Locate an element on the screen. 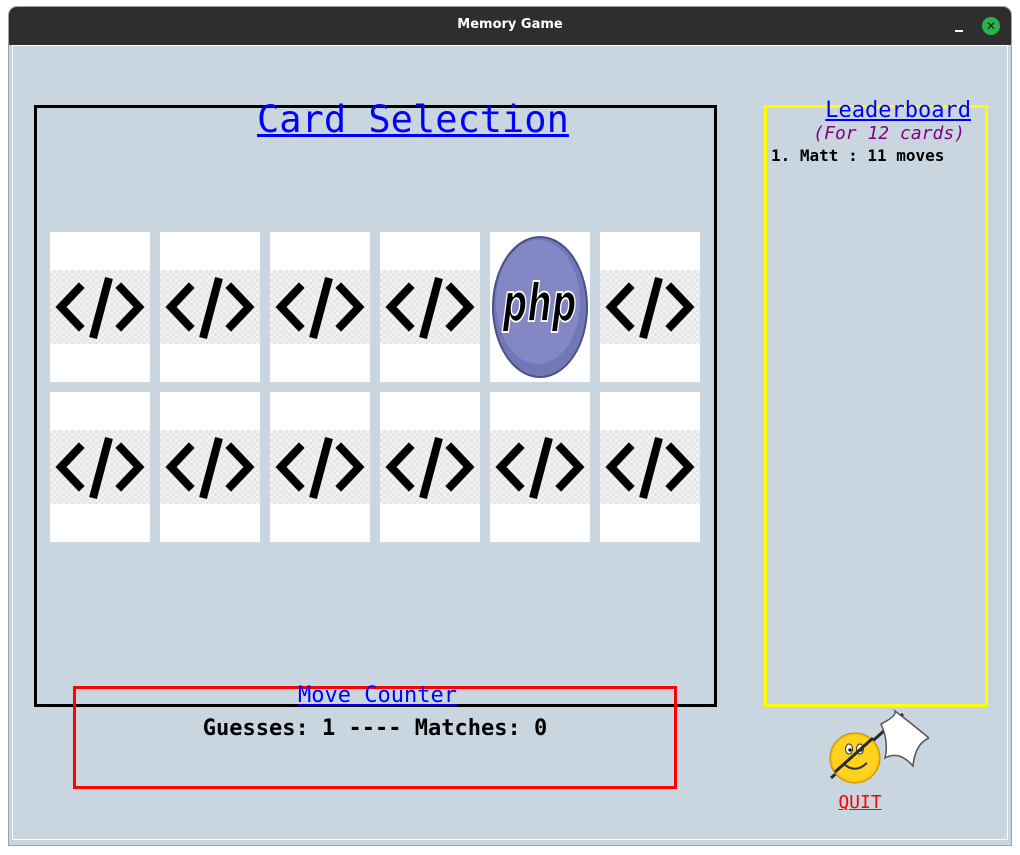 The height and width of the screenshot is (855, 1020). window-title: Memory Game is located at coordinates (510, 24).